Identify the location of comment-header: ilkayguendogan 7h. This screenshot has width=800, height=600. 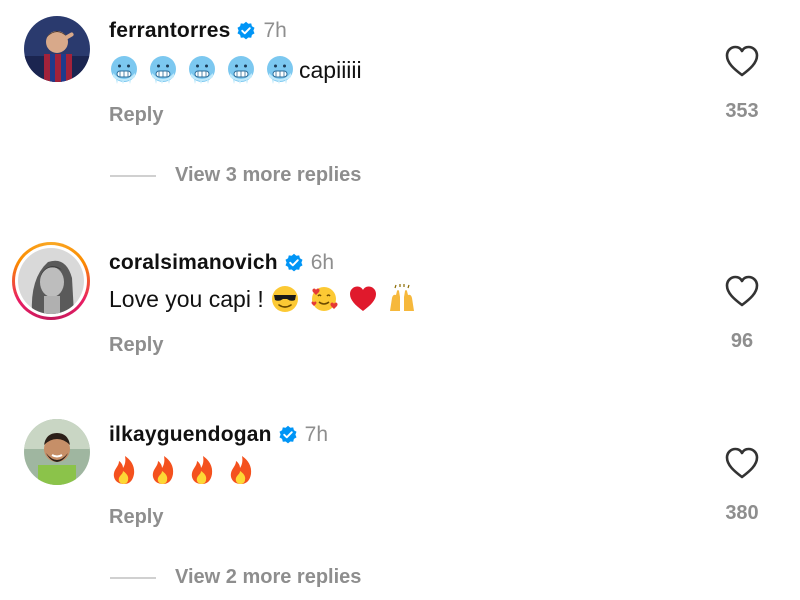
(218, 435).